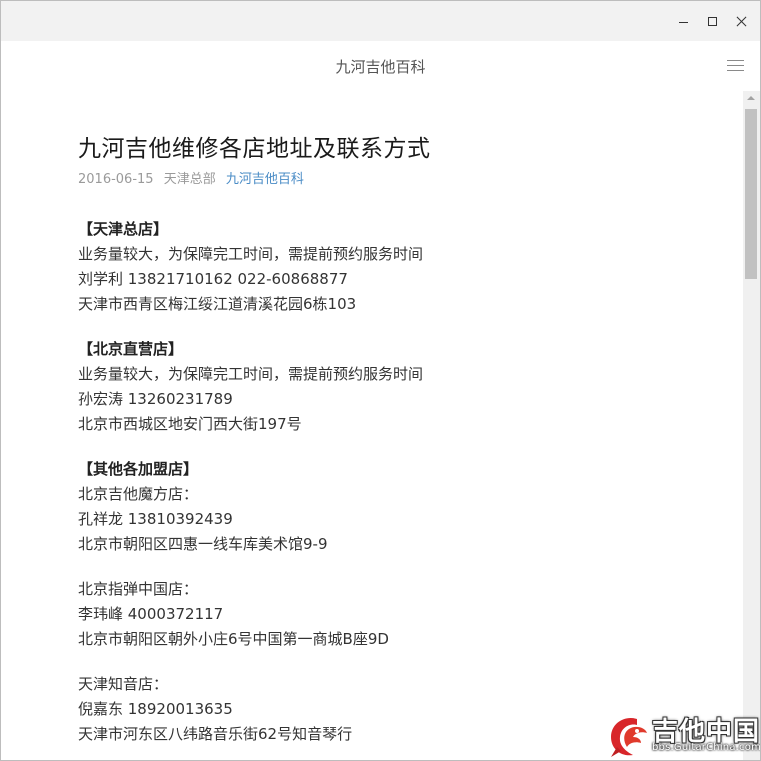 The image size is (761, 761). I want to click on close-button, so click(741, 21).